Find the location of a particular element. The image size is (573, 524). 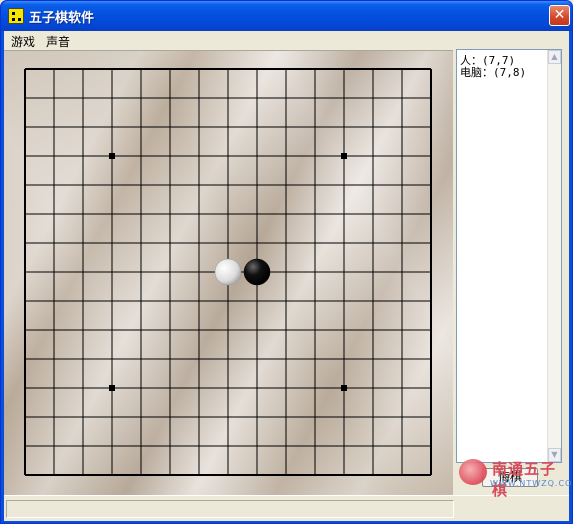

watermark-logo-icon is located at coordinates (473, 472).